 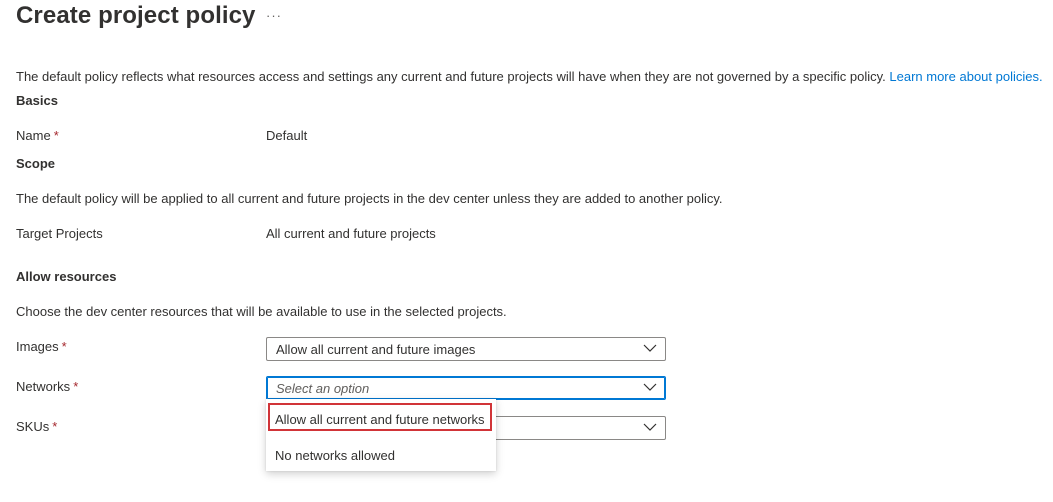 What do you see at coordinates (335, 455) in the screenshot?
I see `option-label: No networks allowed` at bounding box center [335, 455].